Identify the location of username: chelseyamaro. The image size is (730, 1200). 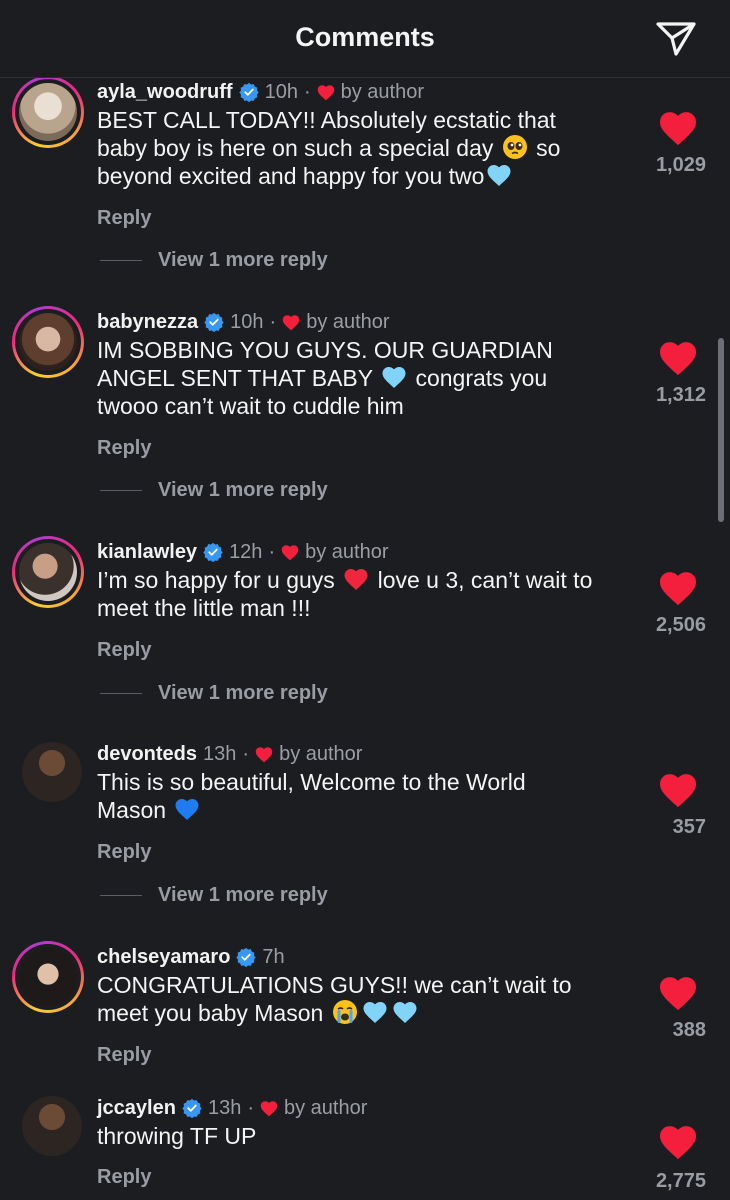
(163, 957).